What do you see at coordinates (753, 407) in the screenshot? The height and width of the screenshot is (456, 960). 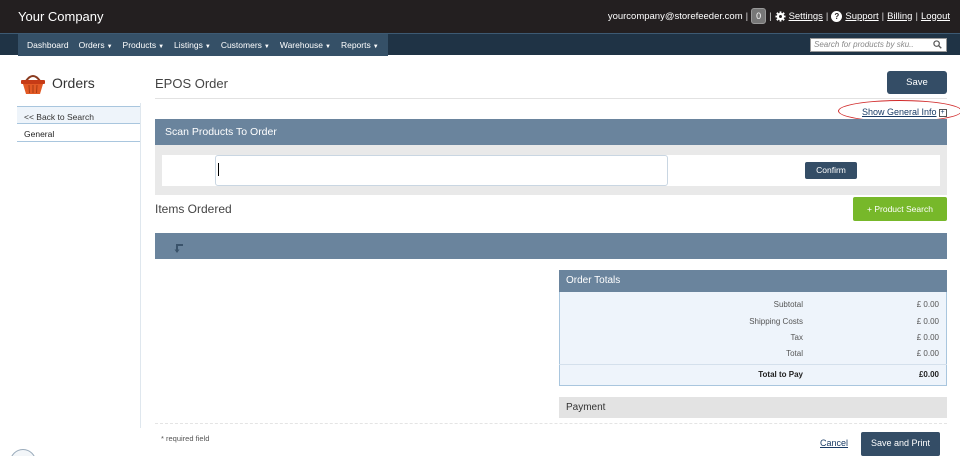 I see `payment-section-header: Payment` at bounding box center [753, 407].